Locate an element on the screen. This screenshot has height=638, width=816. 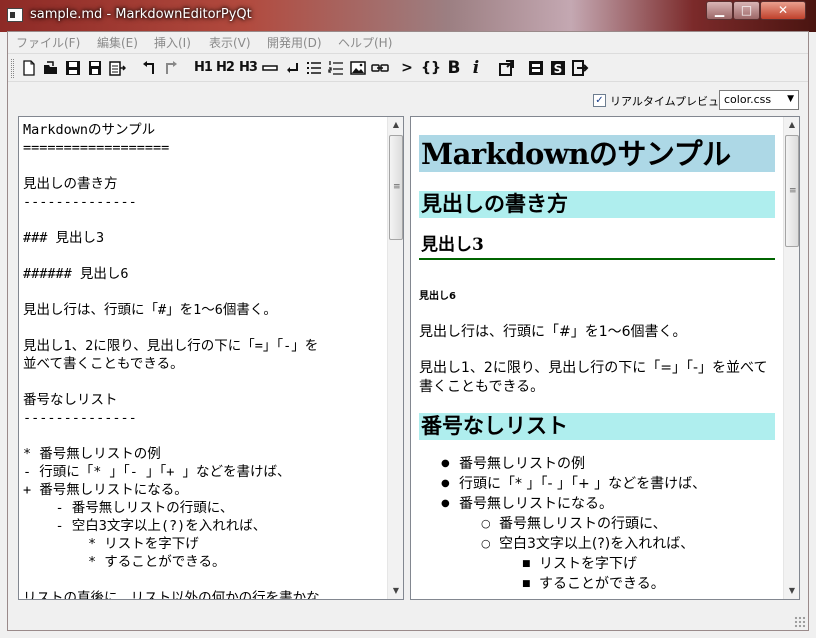
preview-scrollbar: ▲ ▼ is located at coordinates (791, 358).